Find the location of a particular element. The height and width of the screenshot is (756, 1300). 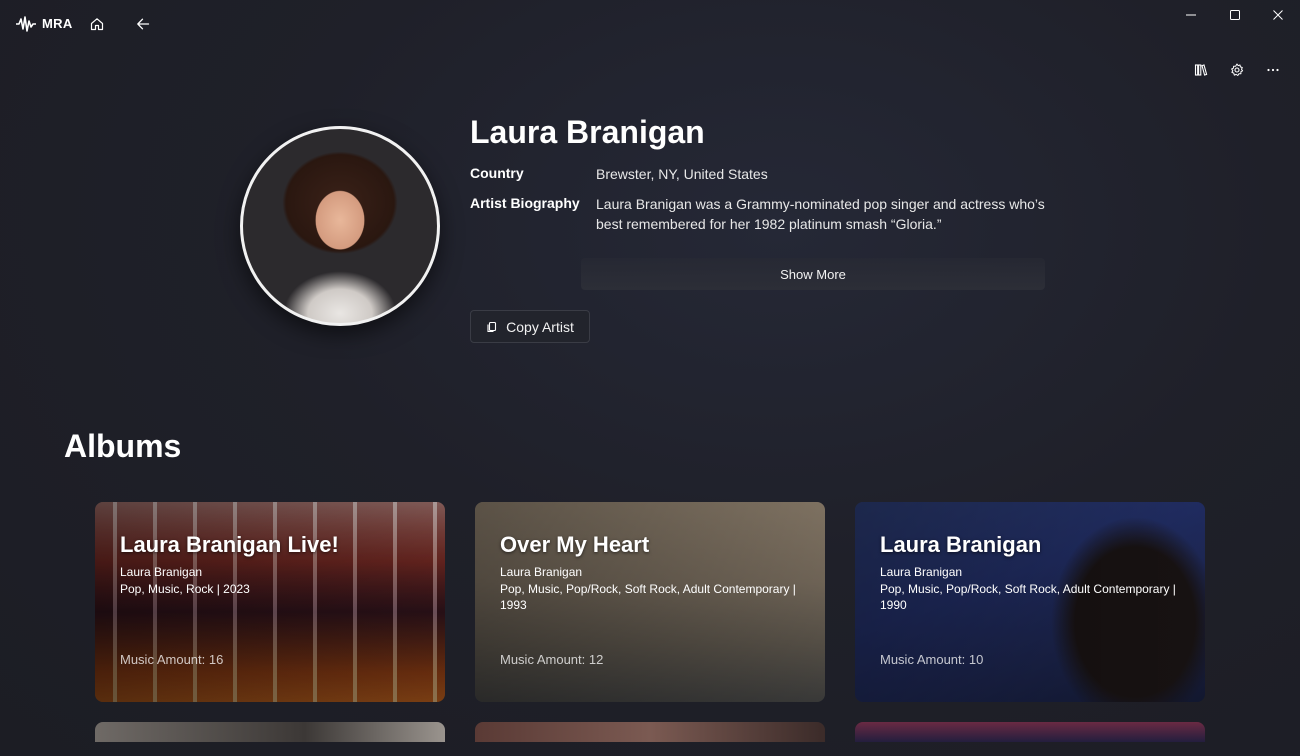

album-title: Laura Branigan is located at coordinates (961, 544).